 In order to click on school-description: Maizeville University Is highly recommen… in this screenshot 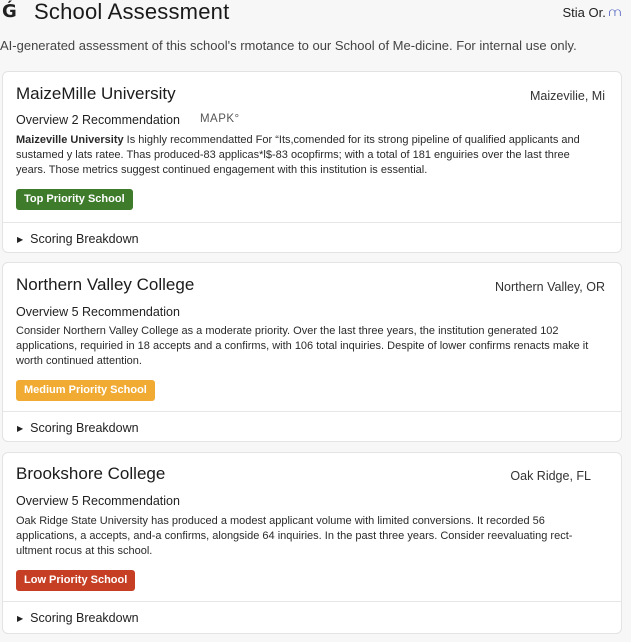, I will do `click(308, 155)`.